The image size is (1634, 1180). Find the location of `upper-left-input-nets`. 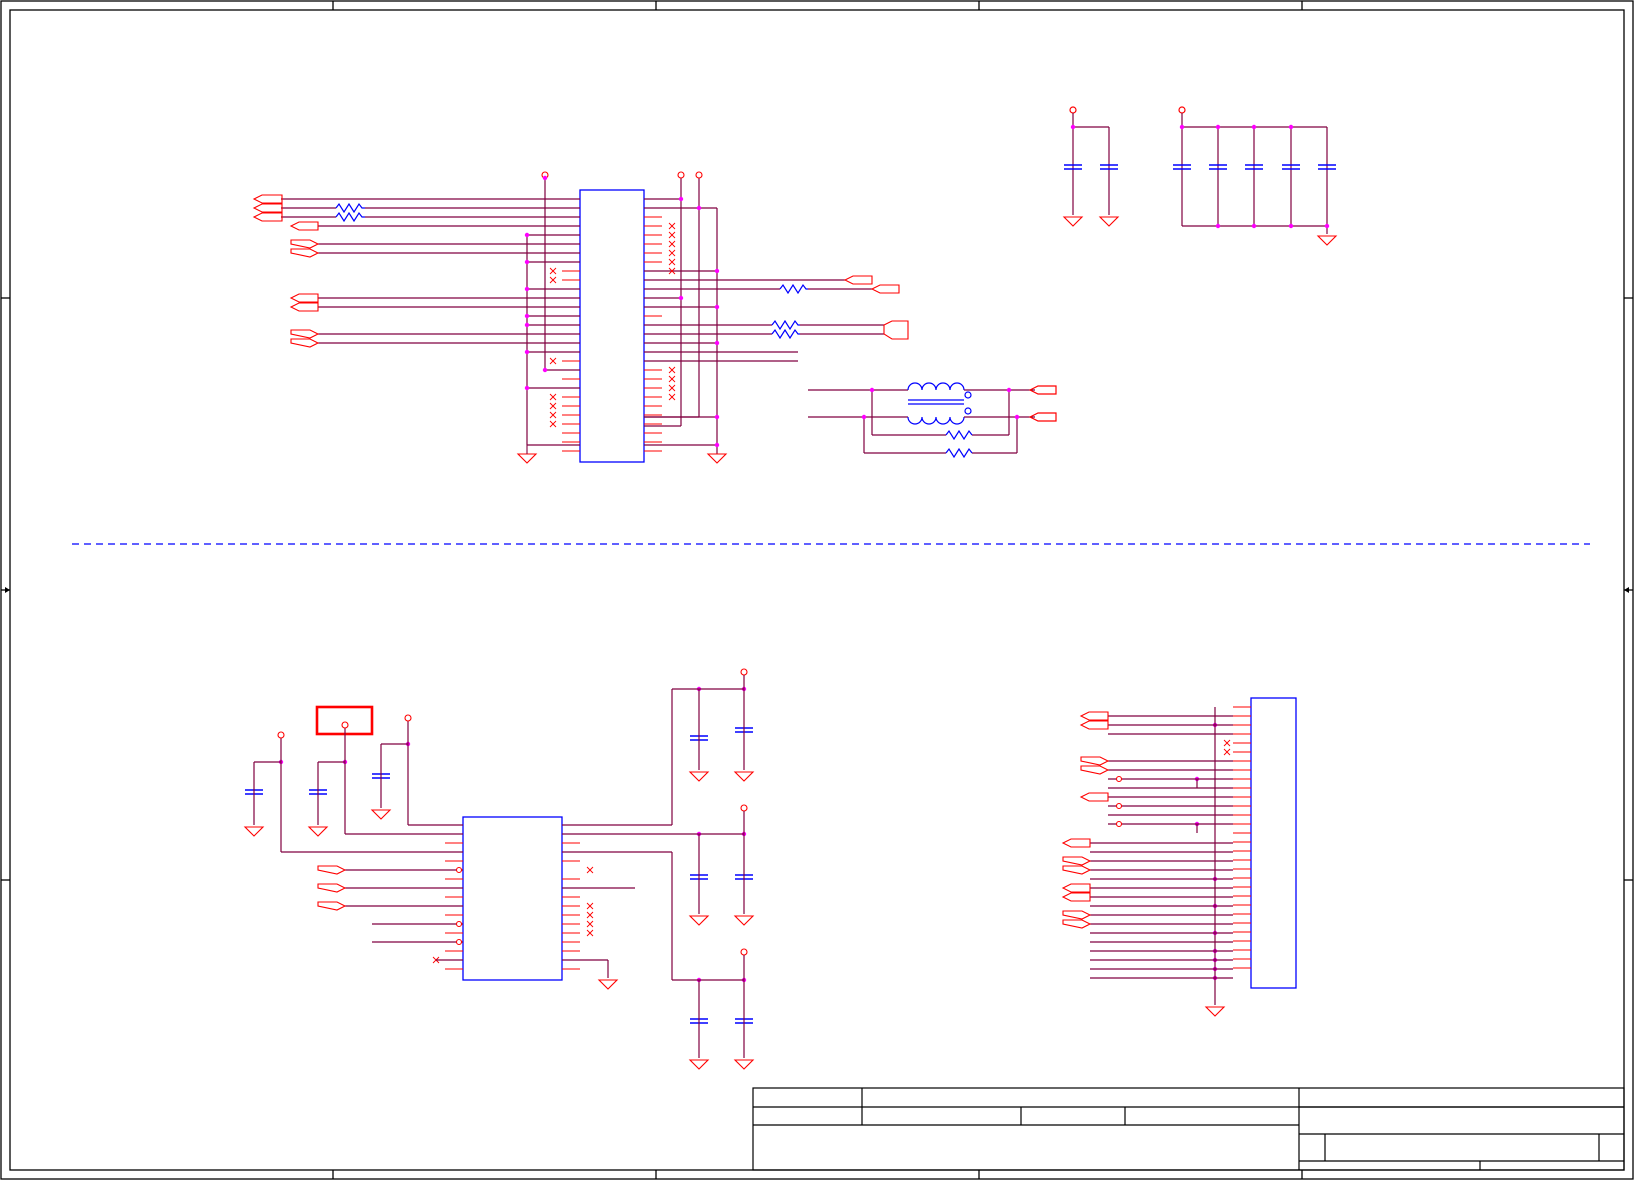

upper-left-input-nets is located at coordinates (430, 312).